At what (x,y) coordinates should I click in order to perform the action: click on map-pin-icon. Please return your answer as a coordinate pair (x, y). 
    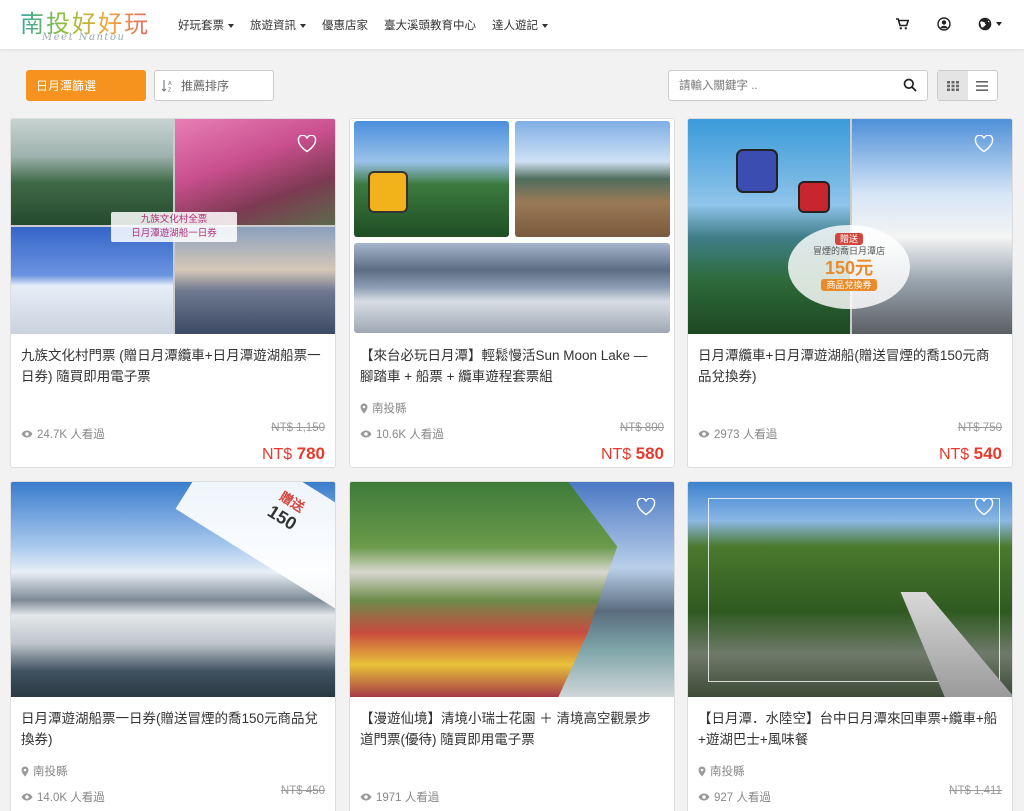
    Looking at the image, I should click on (25, 771).